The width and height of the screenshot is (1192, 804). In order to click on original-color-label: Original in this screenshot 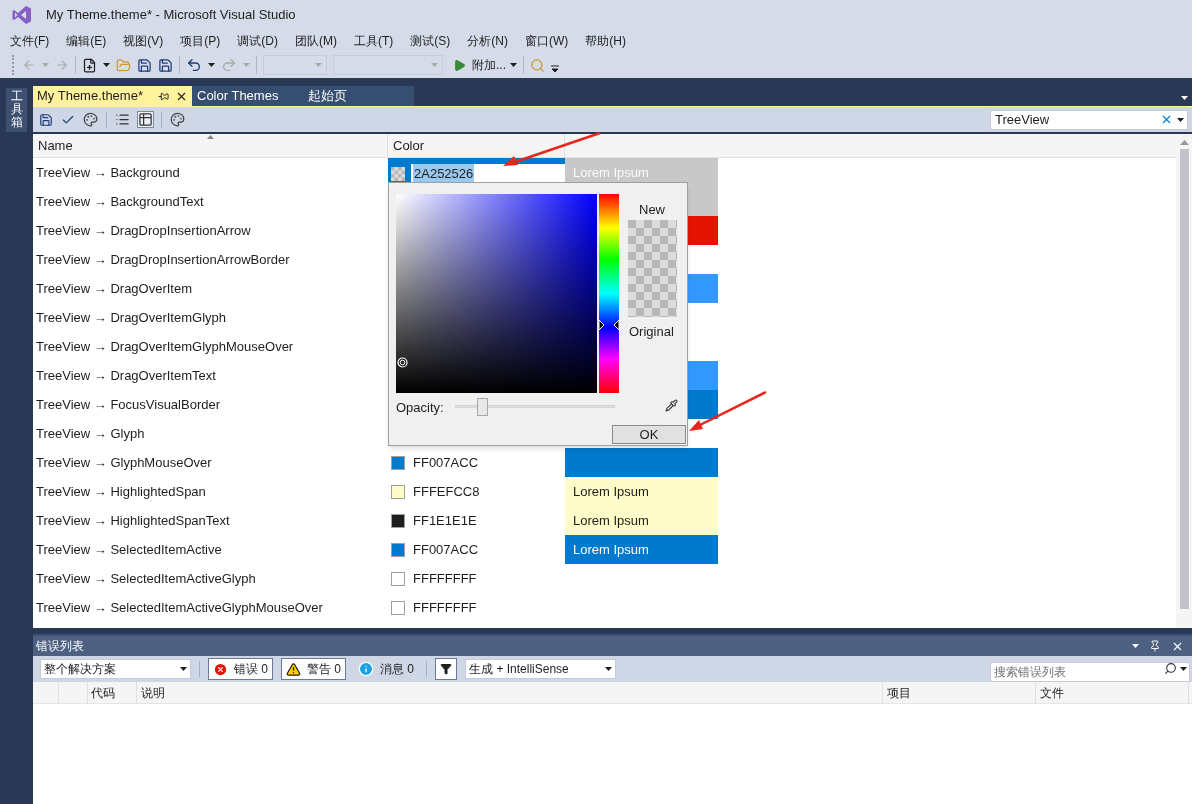, I will do `click(651, 332)`.